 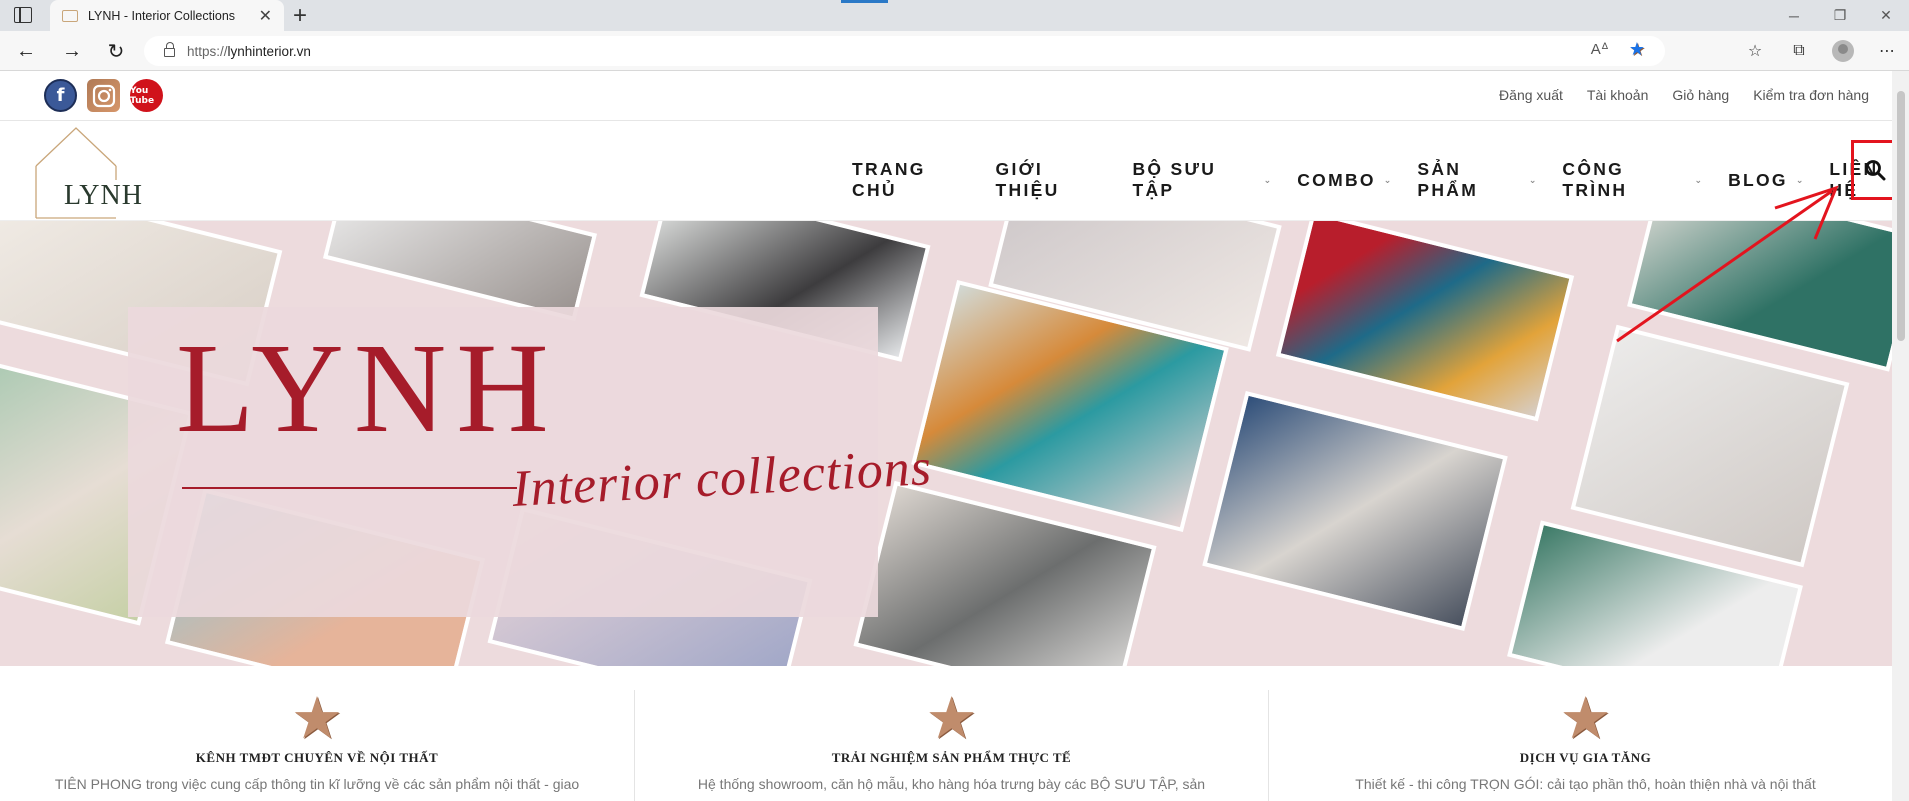 I want to click on youtube-icon: You Tube, so click(x=146, y=95).